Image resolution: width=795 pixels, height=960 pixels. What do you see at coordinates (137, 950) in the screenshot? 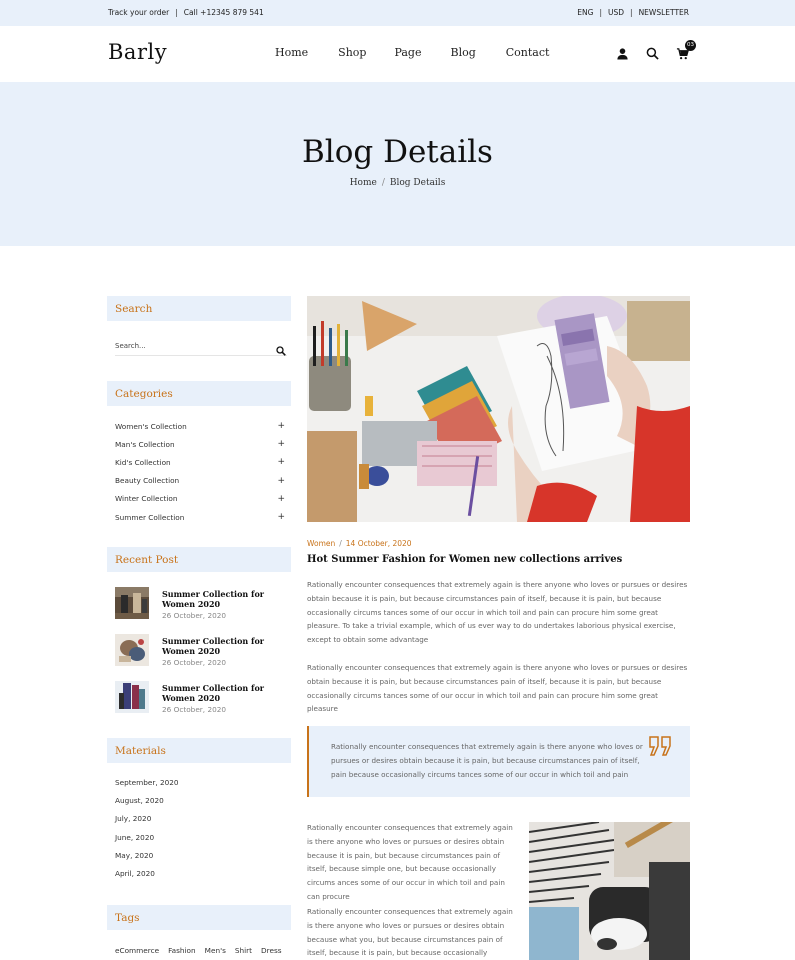
I see `tag-item: eCommerce` at bounding box center [137, 950].